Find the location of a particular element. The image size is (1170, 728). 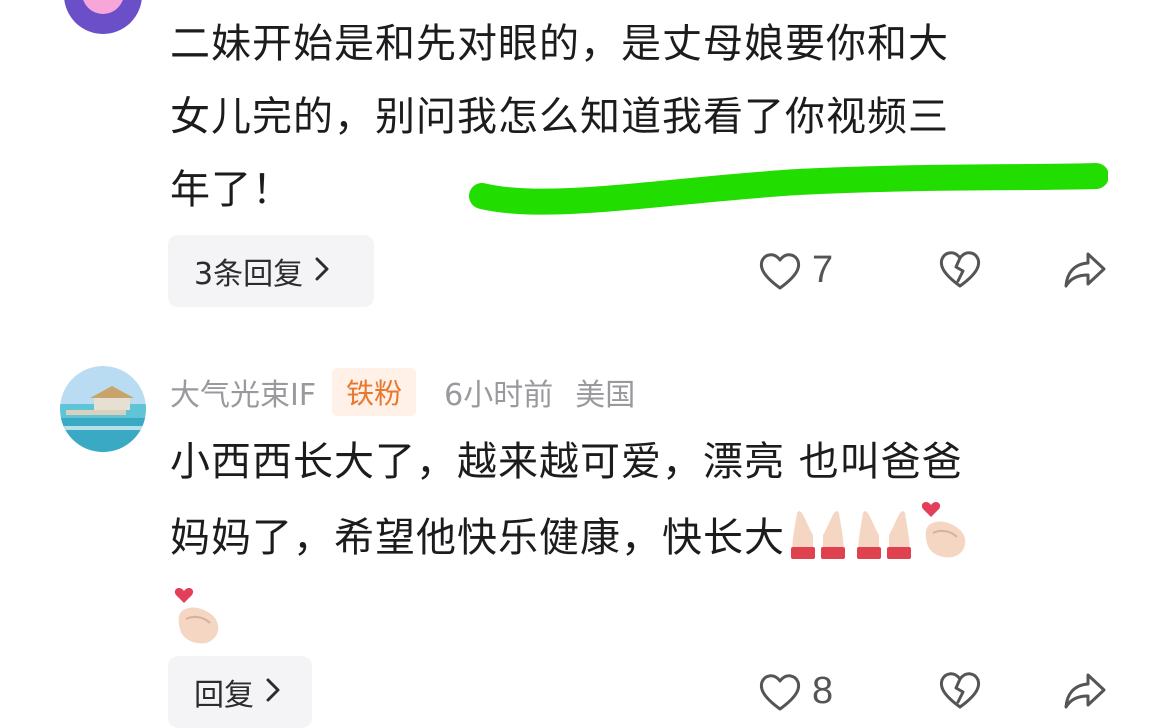

reply-button: 回复 is located at coordinates (240, 692).